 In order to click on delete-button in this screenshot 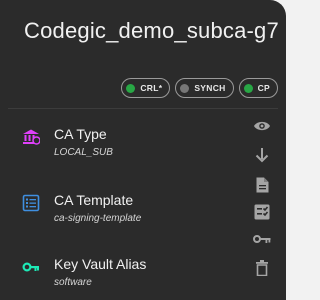, I will do `click(262, 268)`.